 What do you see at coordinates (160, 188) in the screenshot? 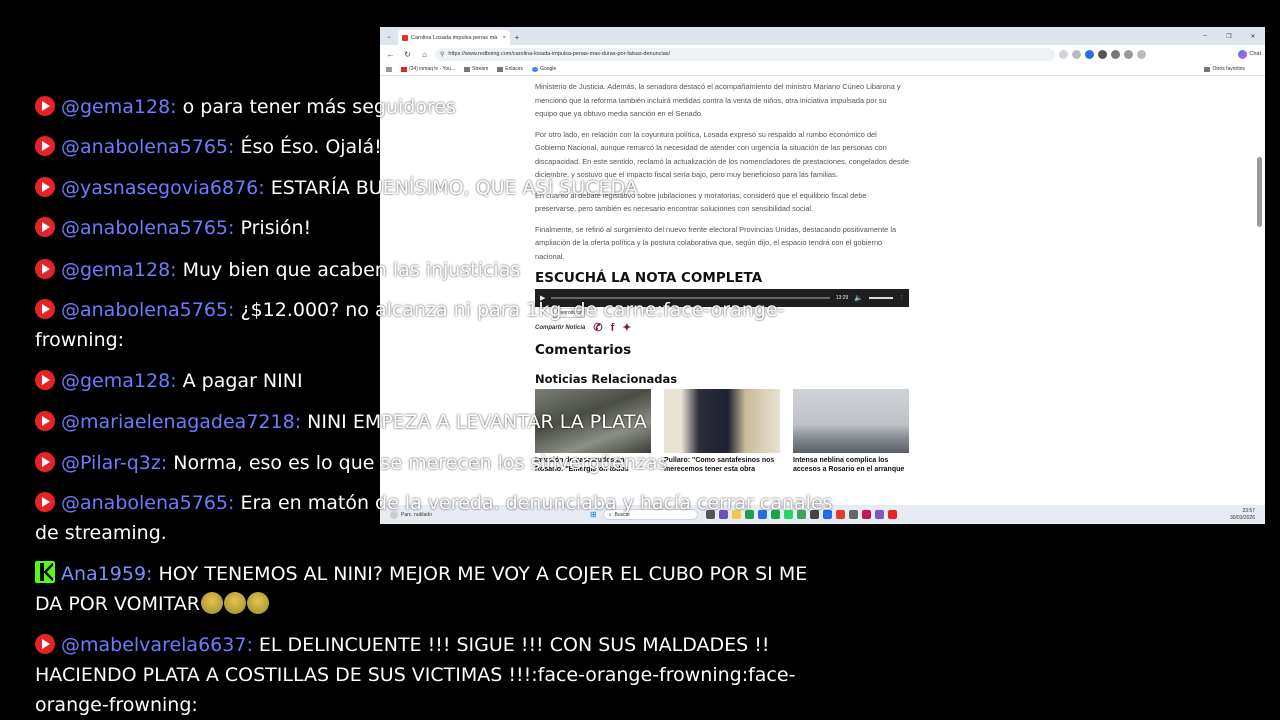
I see `chat-username: @yasnasegovia6876` at bounding box center [160, 188].